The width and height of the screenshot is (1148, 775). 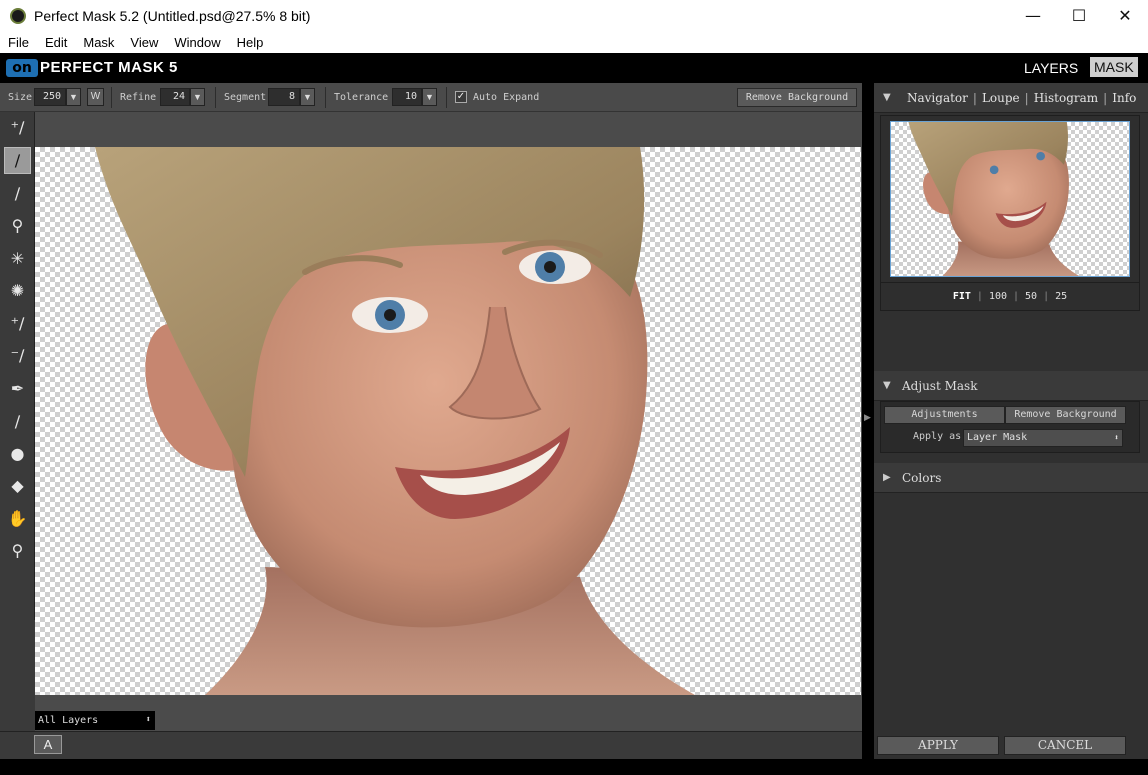 What do you see at coordinates (922, 478) in the screenshot?
I see `colors-title: Colors` at bounding box center [922, 478].